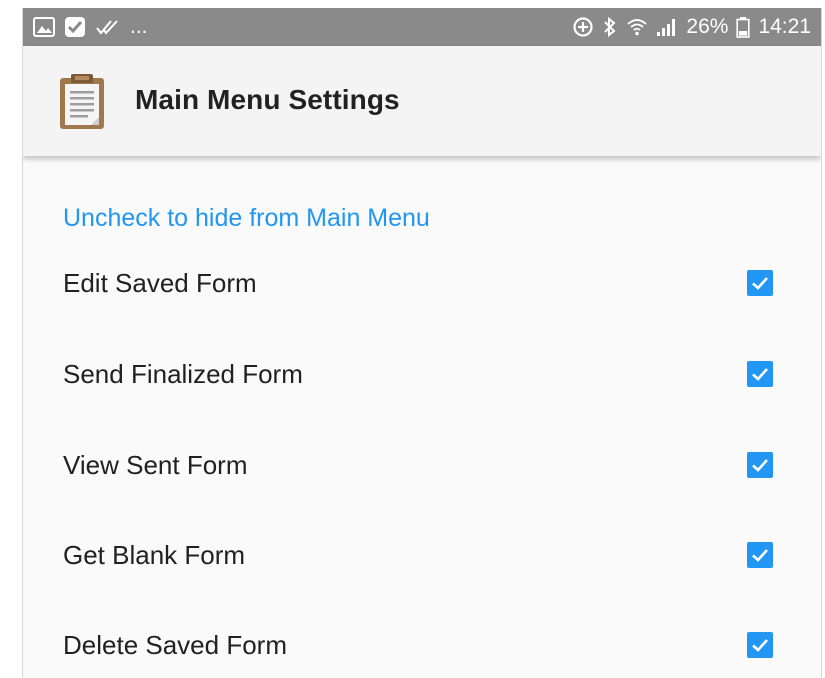 The height and width of the screenshot is (678, 825). I want to click on preference-category-title: Uncheck to hide from Main Menu, so click(246, 218).